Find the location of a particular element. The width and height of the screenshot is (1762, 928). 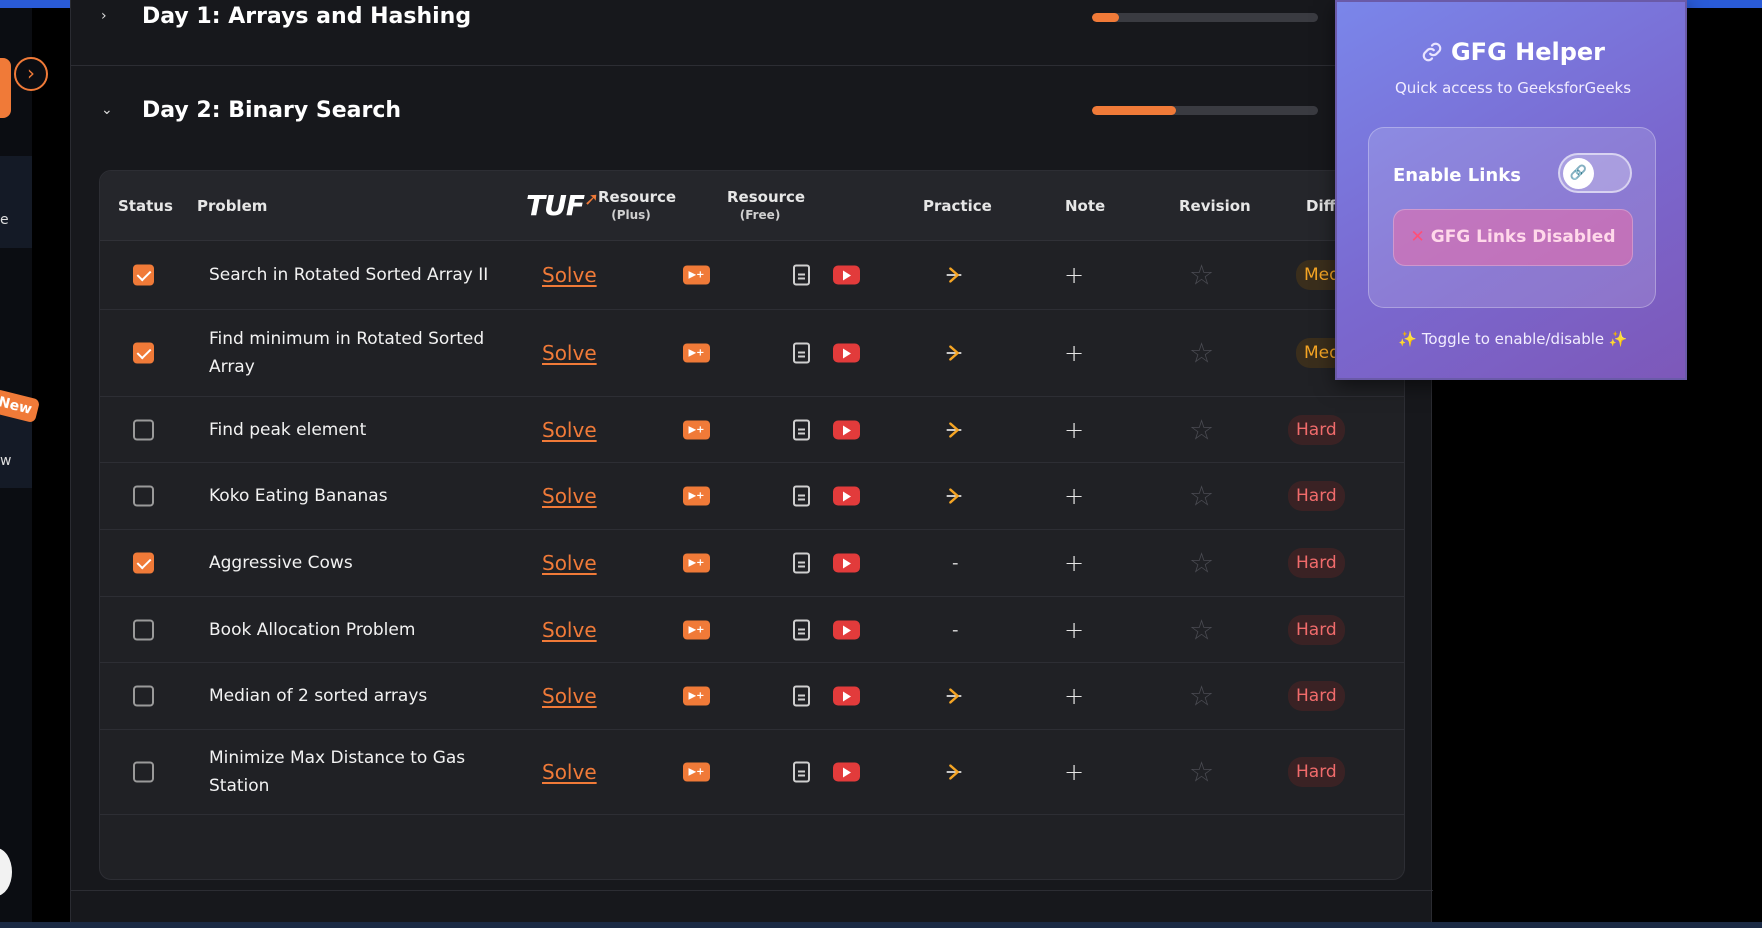

status-label: GFG Links Disabled is located at coordinates (1523, 237).